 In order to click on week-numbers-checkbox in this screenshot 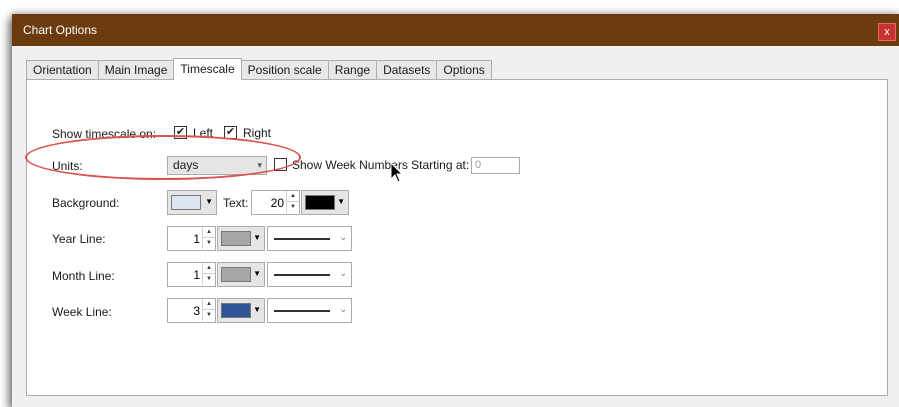, I will do `click(280, 164)`.